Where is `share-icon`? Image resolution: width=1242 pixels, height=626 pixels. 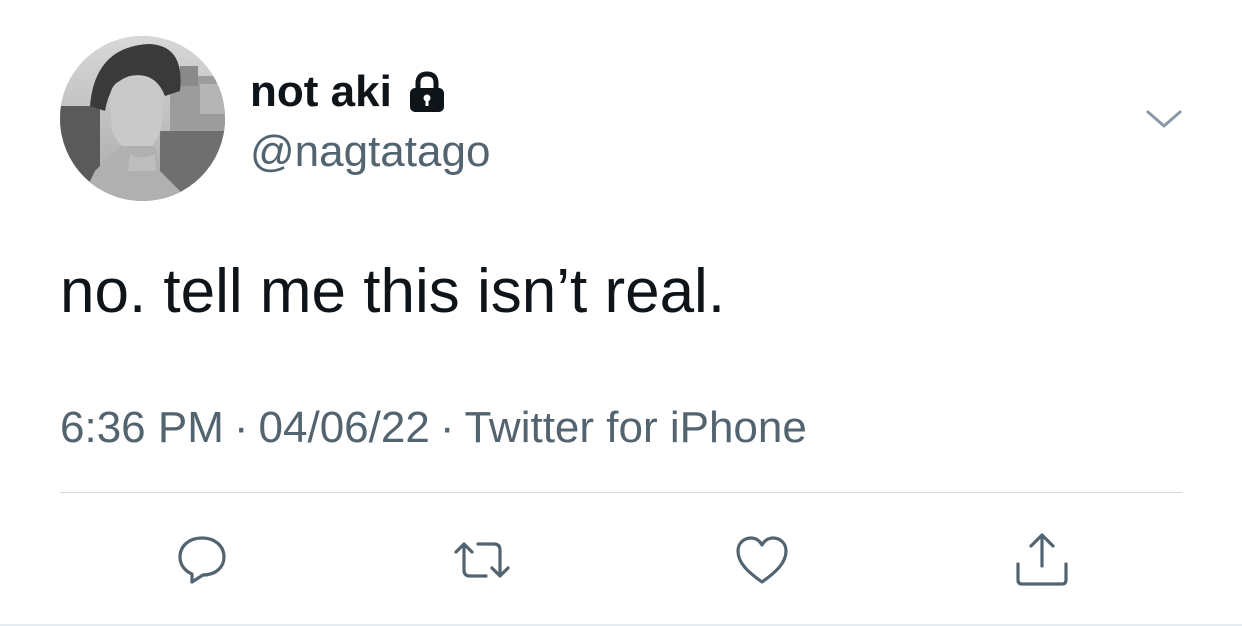 share-icon is located at coordinates (1042, 559).